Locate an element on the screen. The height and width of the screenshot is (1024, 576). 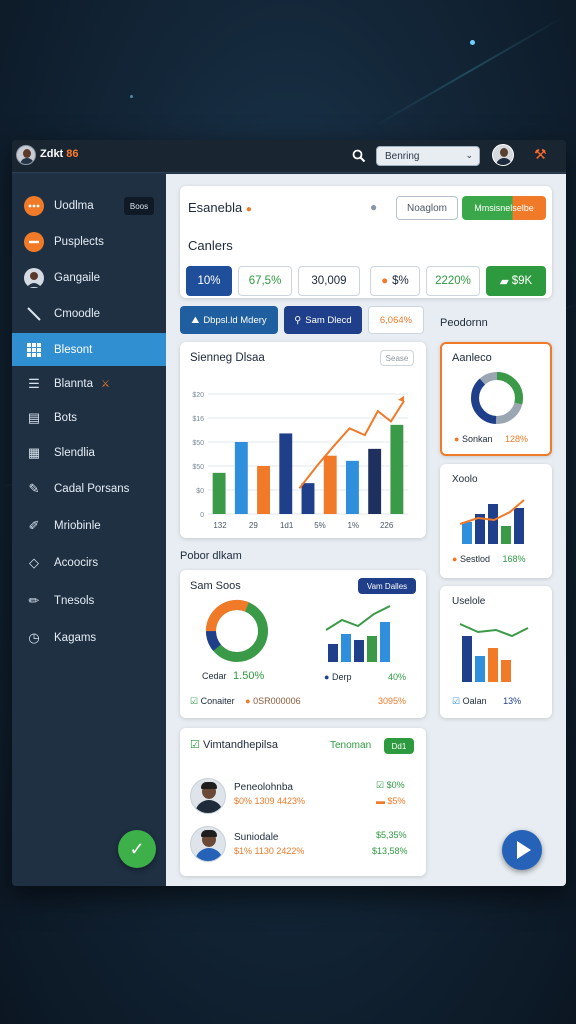
top-bar: Zdkt 86 Benring ⌄ ⚒ is located at coordinates (289, 156).